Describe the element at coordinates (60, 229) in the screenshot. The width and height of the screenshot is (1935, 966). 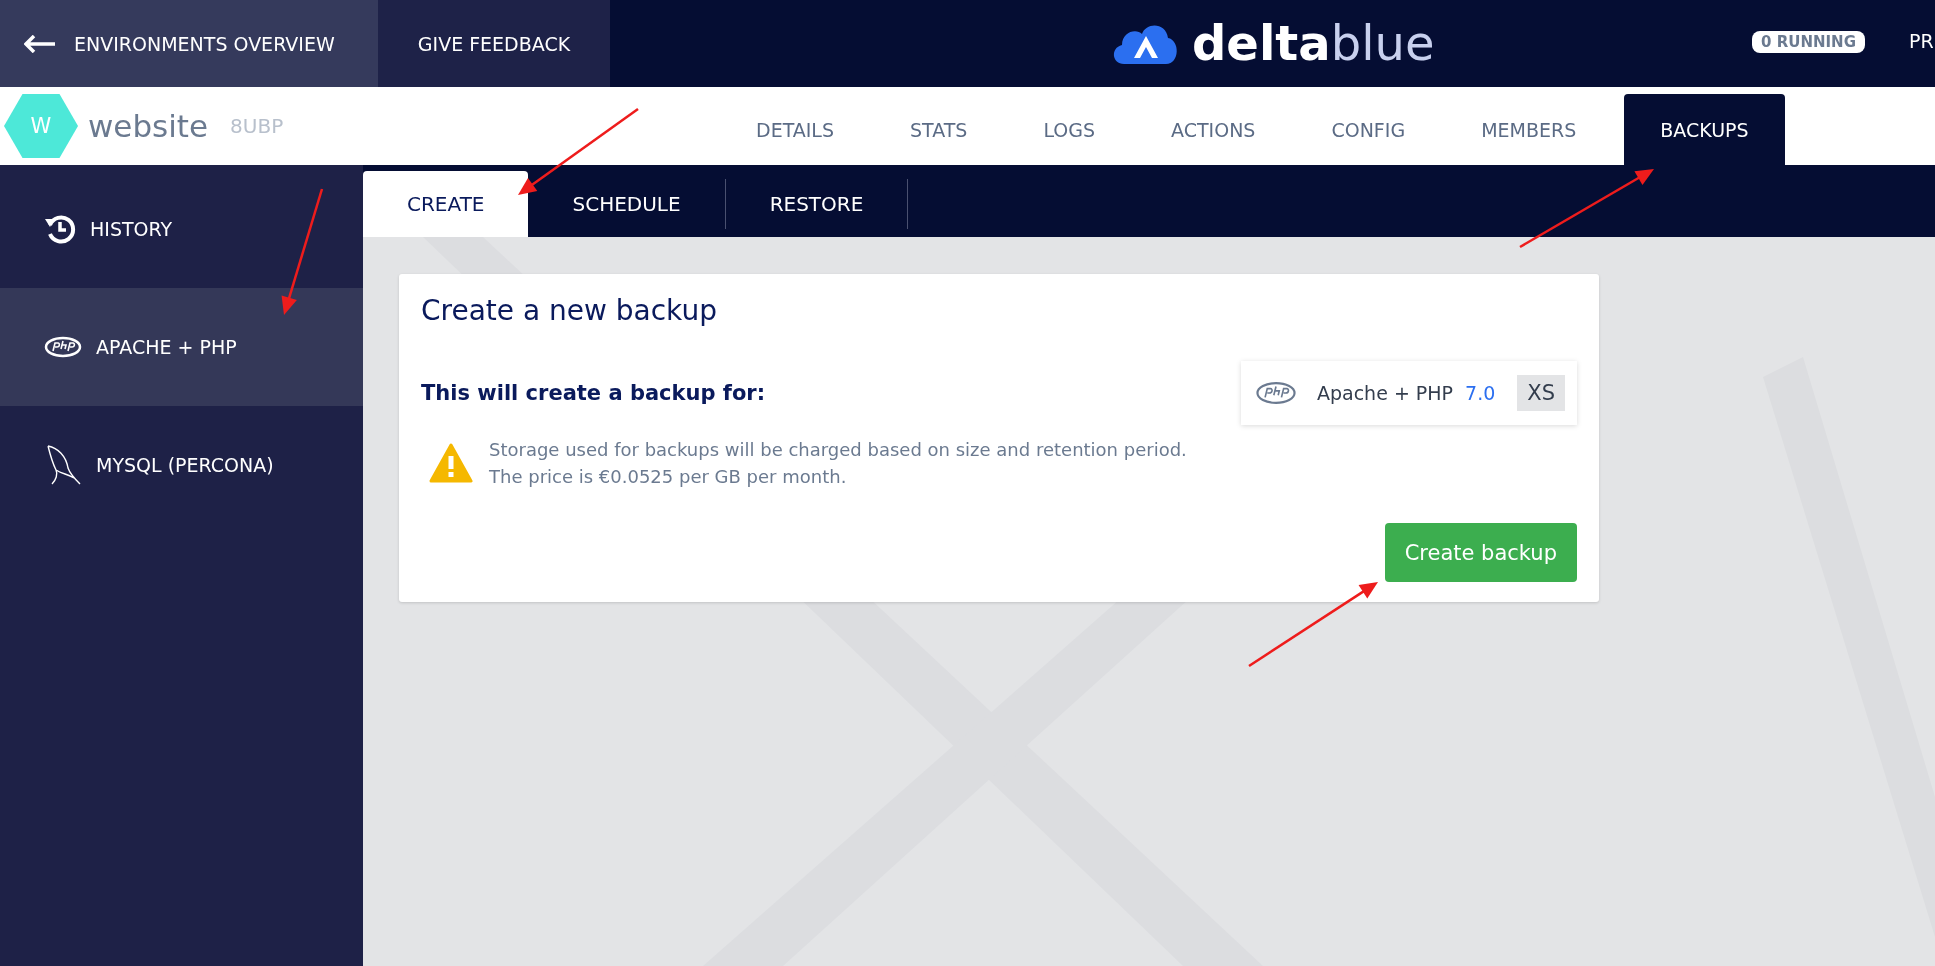
I see `history-icon` at that location.